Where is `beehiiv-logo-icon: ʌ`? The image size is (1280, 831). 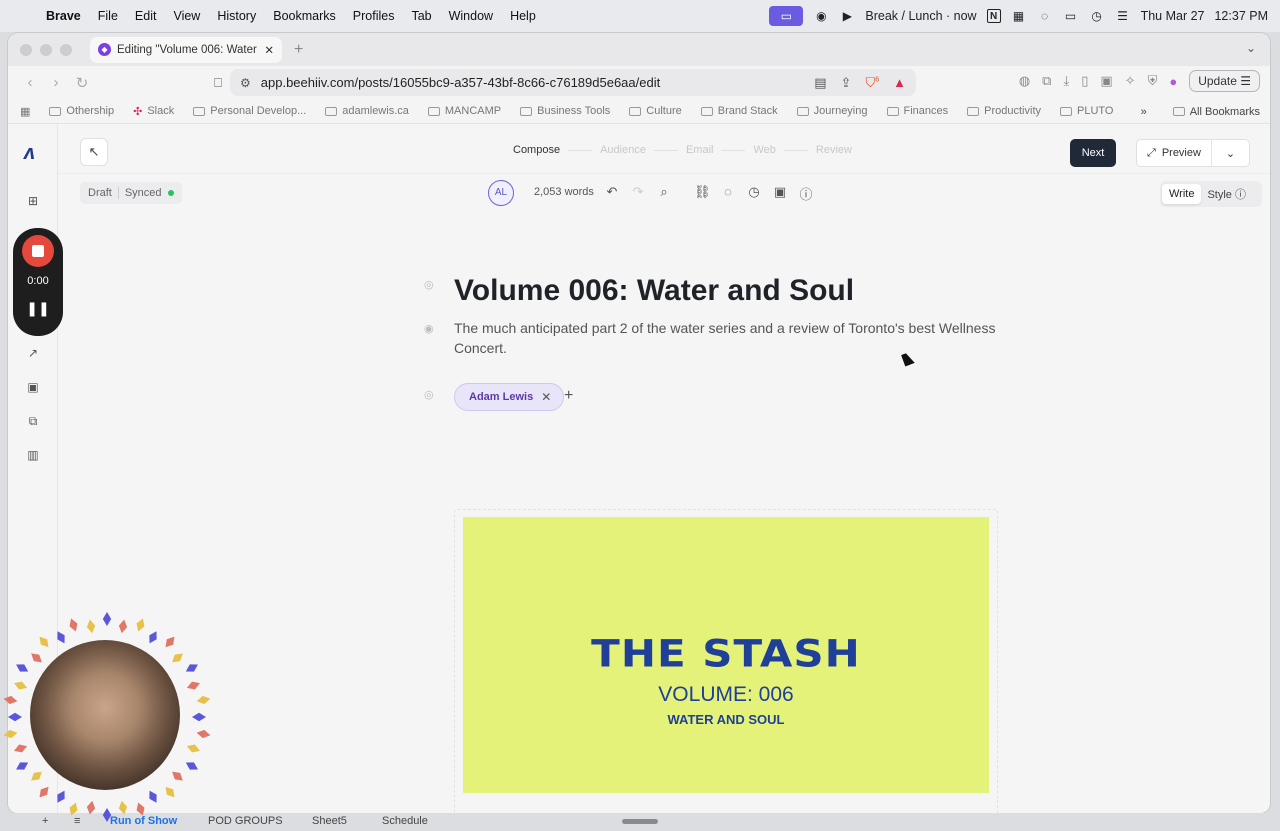 beehiiv-logo-icon: ʌ is located at coordinates (29, 153).